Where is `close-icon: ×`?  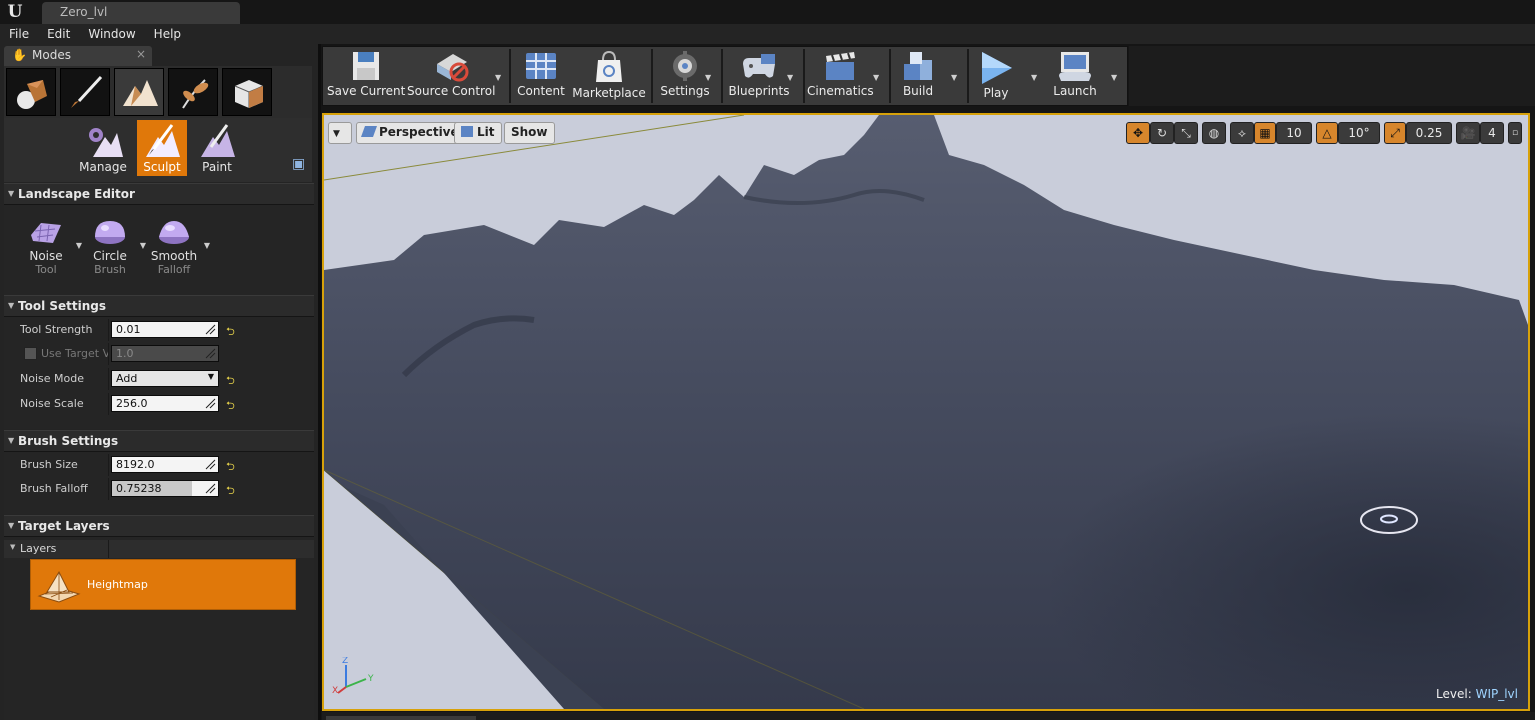
close-icon: × is located at coordinates (141, 54).